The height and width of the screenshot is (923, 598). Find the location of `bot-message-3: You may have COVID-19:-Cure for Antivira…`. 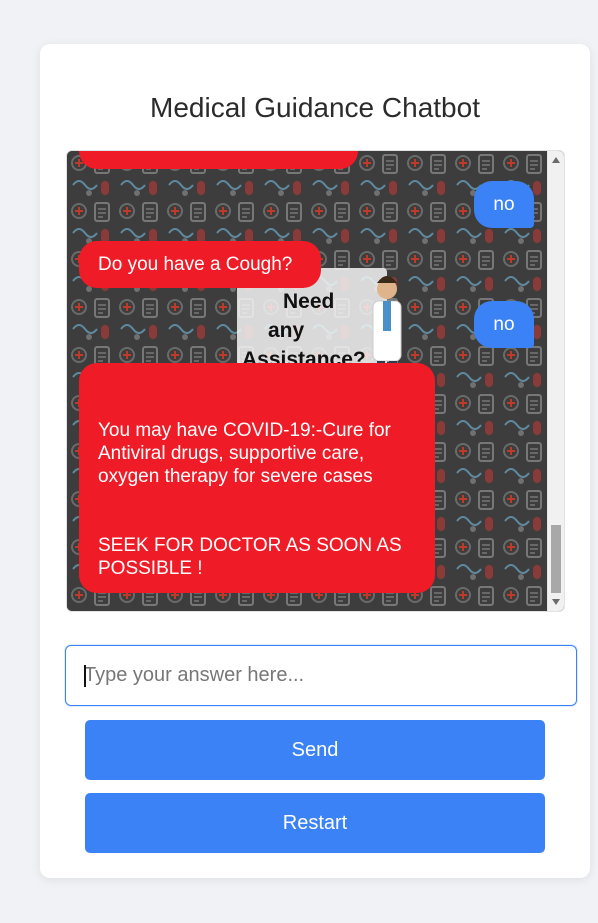

bot-message-3: You may have COVID-19:-Cure for Antivira… is located at coordinates (257, 478).